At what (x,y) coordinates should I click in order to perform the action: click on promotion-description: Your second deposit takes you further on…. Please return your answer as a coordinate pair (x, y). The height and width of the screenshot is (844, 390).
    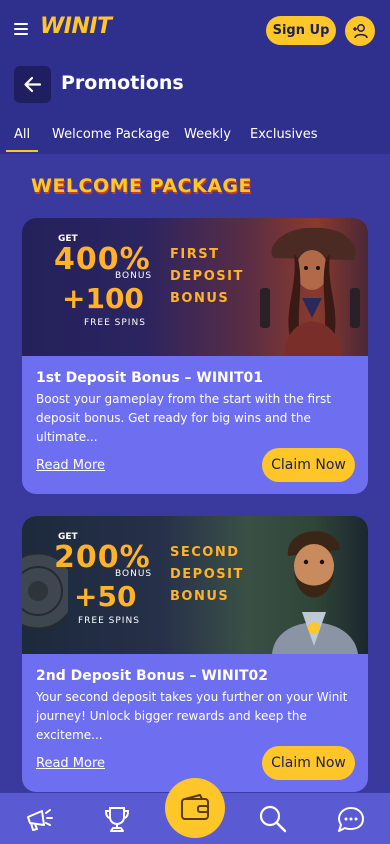
    Looking at the image, I should click on (192, 716).